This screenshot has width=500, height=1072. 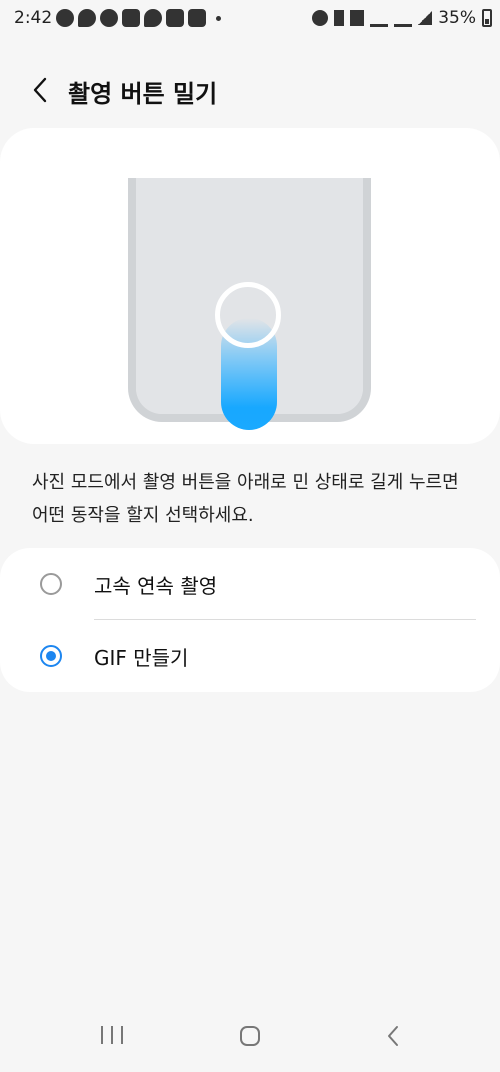 I want to click on status-time: 2:42, so click(x=33, y=18).